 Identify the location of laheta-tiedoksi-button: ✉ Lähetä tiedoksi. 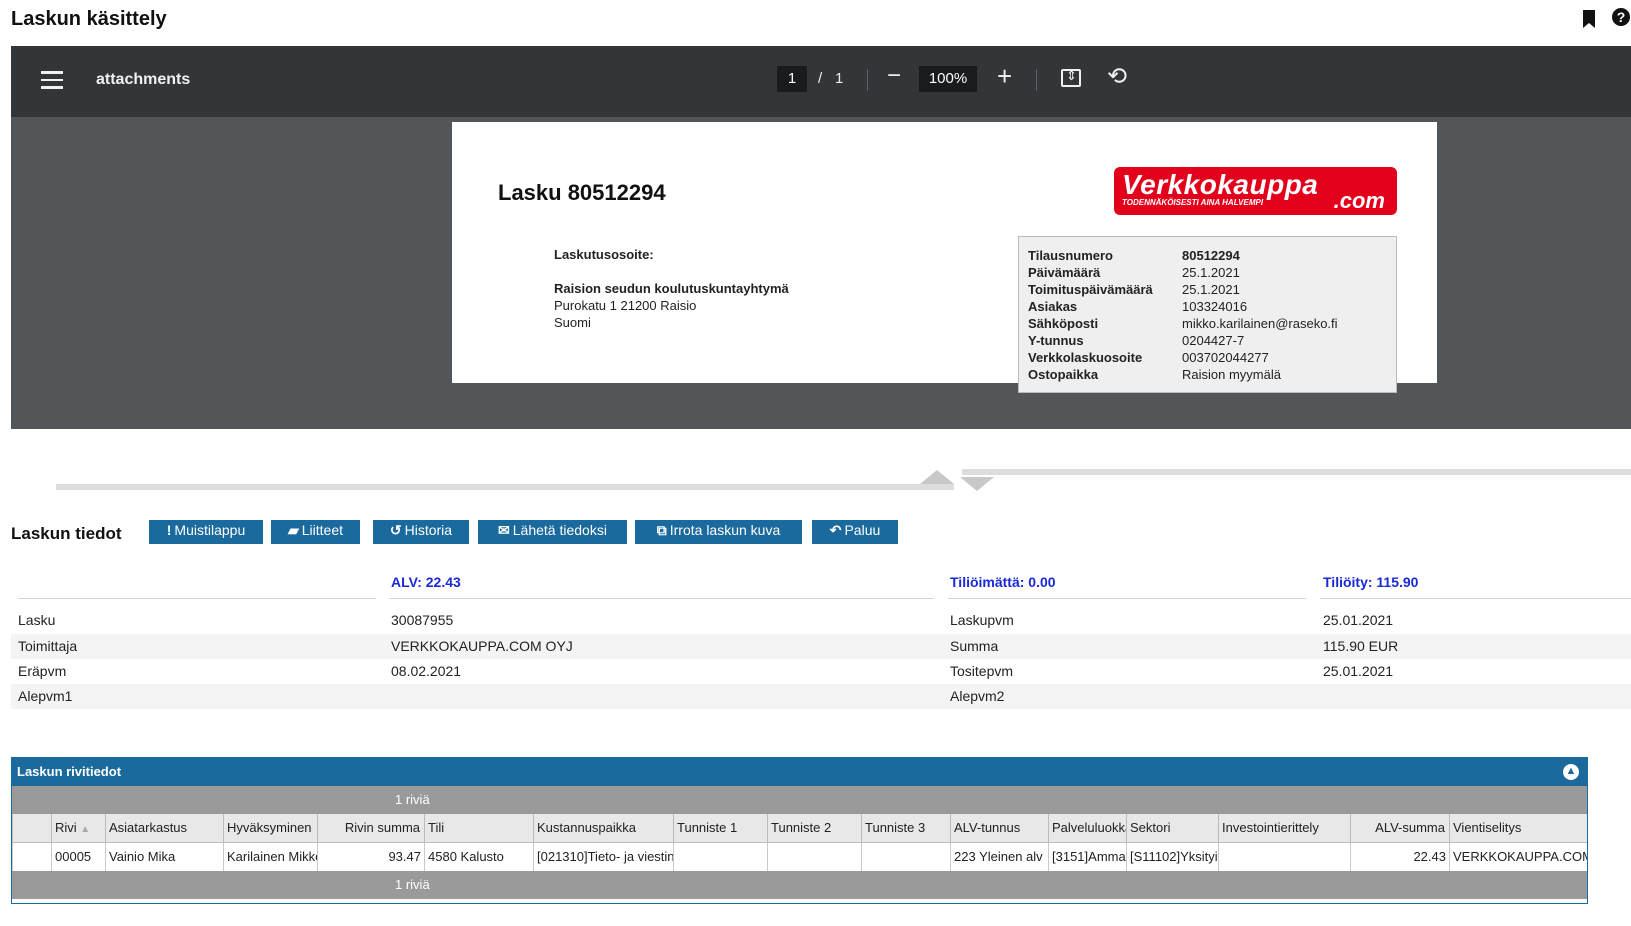
(552, 532).